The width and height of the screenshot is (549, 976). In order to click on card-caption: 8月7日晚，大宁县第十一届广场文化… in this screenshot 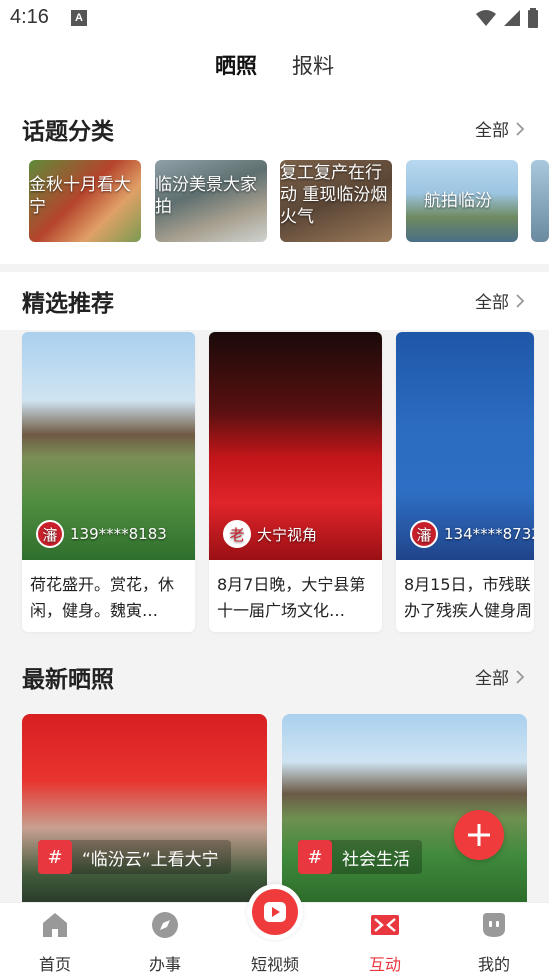, I will do `click(291, 597)`.